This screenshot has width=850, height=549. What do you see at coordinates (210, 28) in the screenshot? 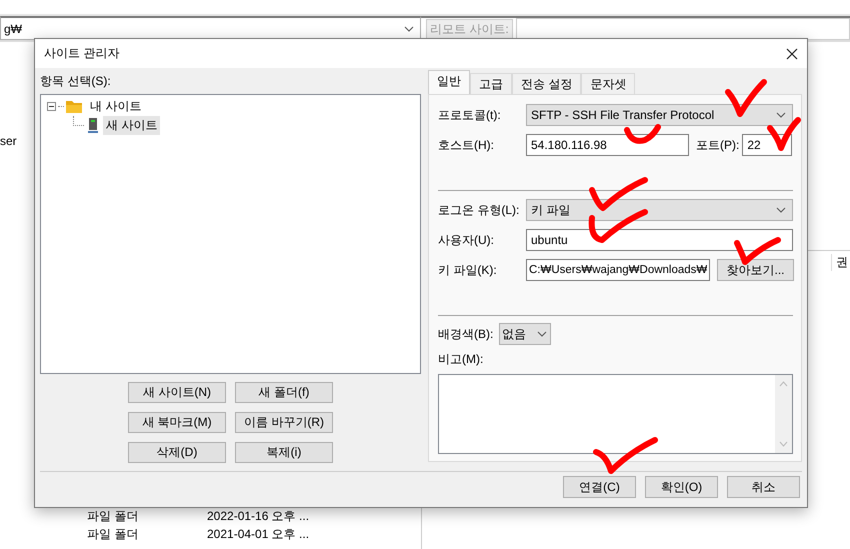
I see `local-path-combobox: g₩` at bounding box center [210, 28].